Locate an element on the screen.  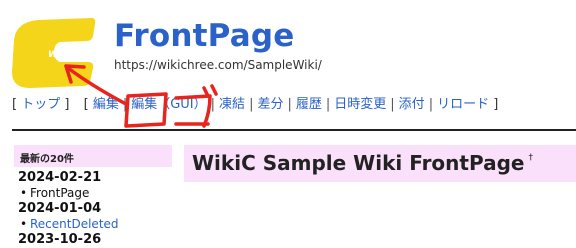
header-divider is located at coordinates (294, 130).